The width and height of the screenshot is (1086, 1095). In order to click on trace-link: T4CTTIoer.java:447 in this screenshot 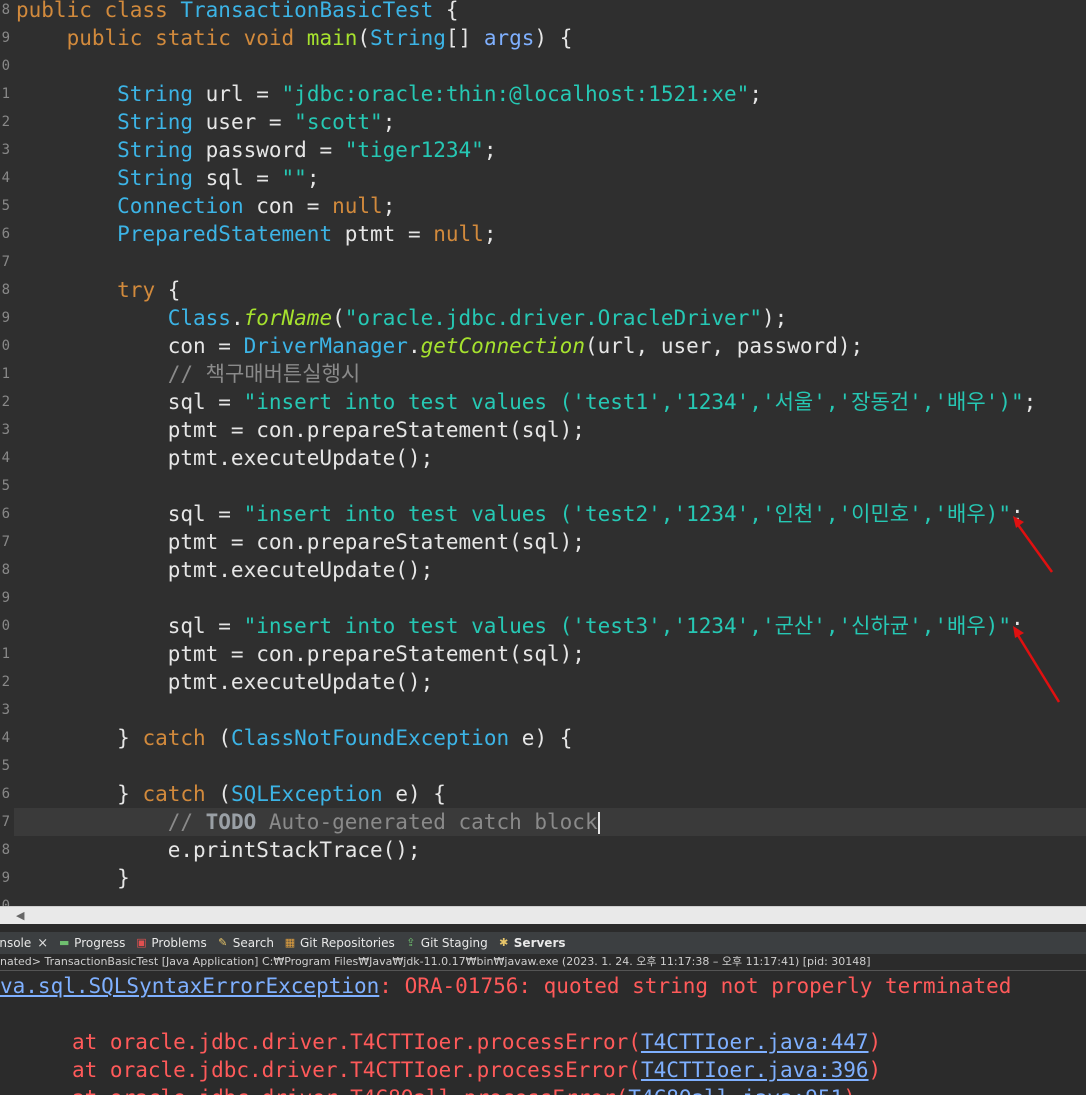, I will do `click(755, 1042)`.